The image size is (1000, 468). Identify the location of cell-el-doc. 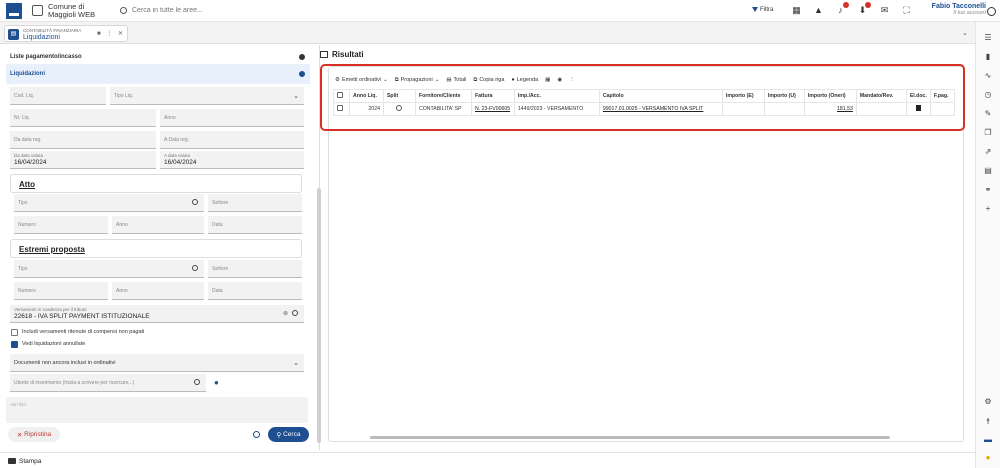
(918, 109).